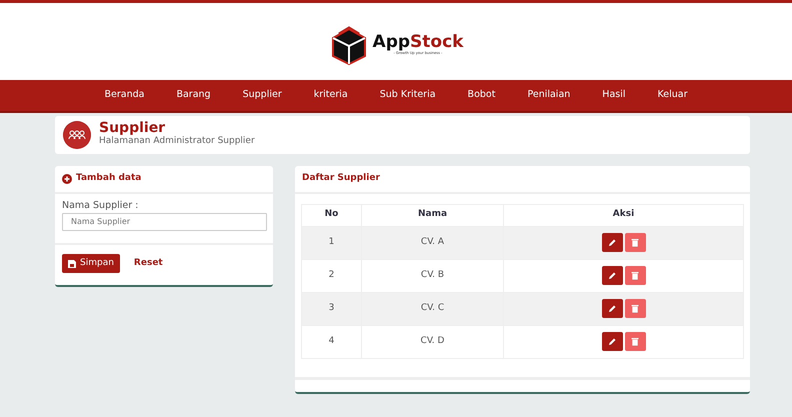  I want to click on table-cell: CV. D, so click(433, 341).